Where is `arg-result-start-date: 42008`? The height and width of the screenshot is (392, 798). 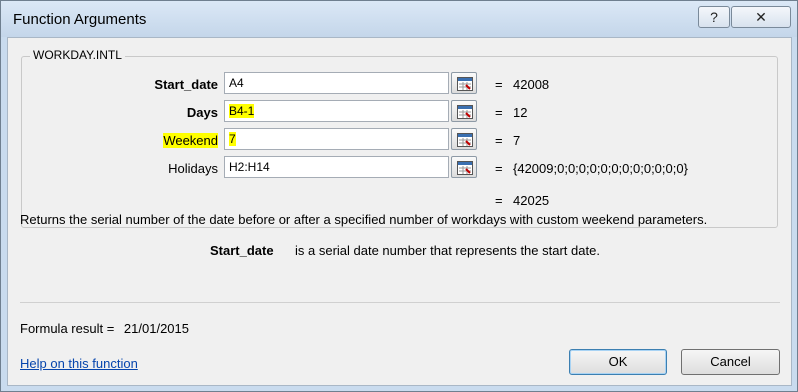 arg-result-start-date: 42008 is located at coordinates (531, 84).